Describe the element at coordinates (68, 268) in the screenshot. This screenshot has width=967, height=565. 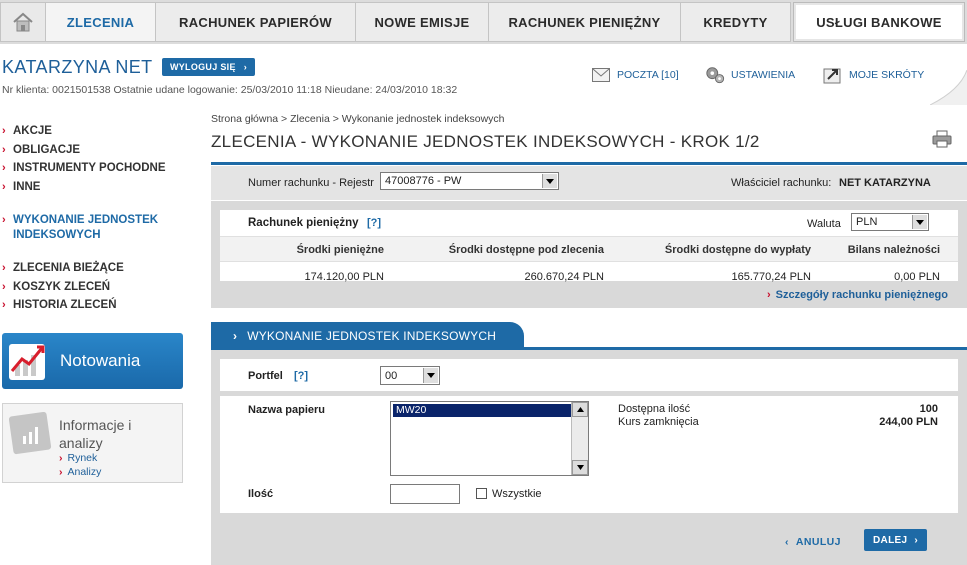
I see `sidebar-item-label: ZLECENIA BIEŻĄCE` at that location.